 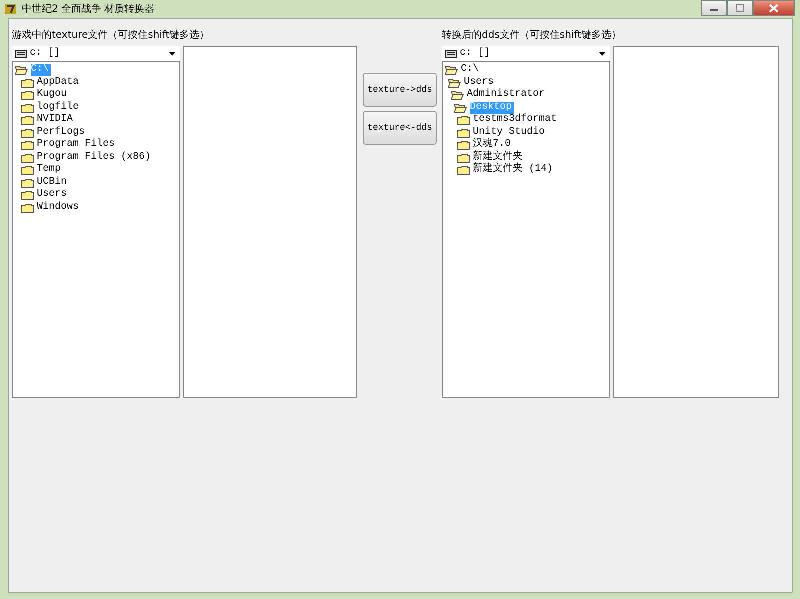 What do you see at coordinates (59, 82) in the screenshot?
I see `folder-item: AppData` at bounding box center [59, 82].